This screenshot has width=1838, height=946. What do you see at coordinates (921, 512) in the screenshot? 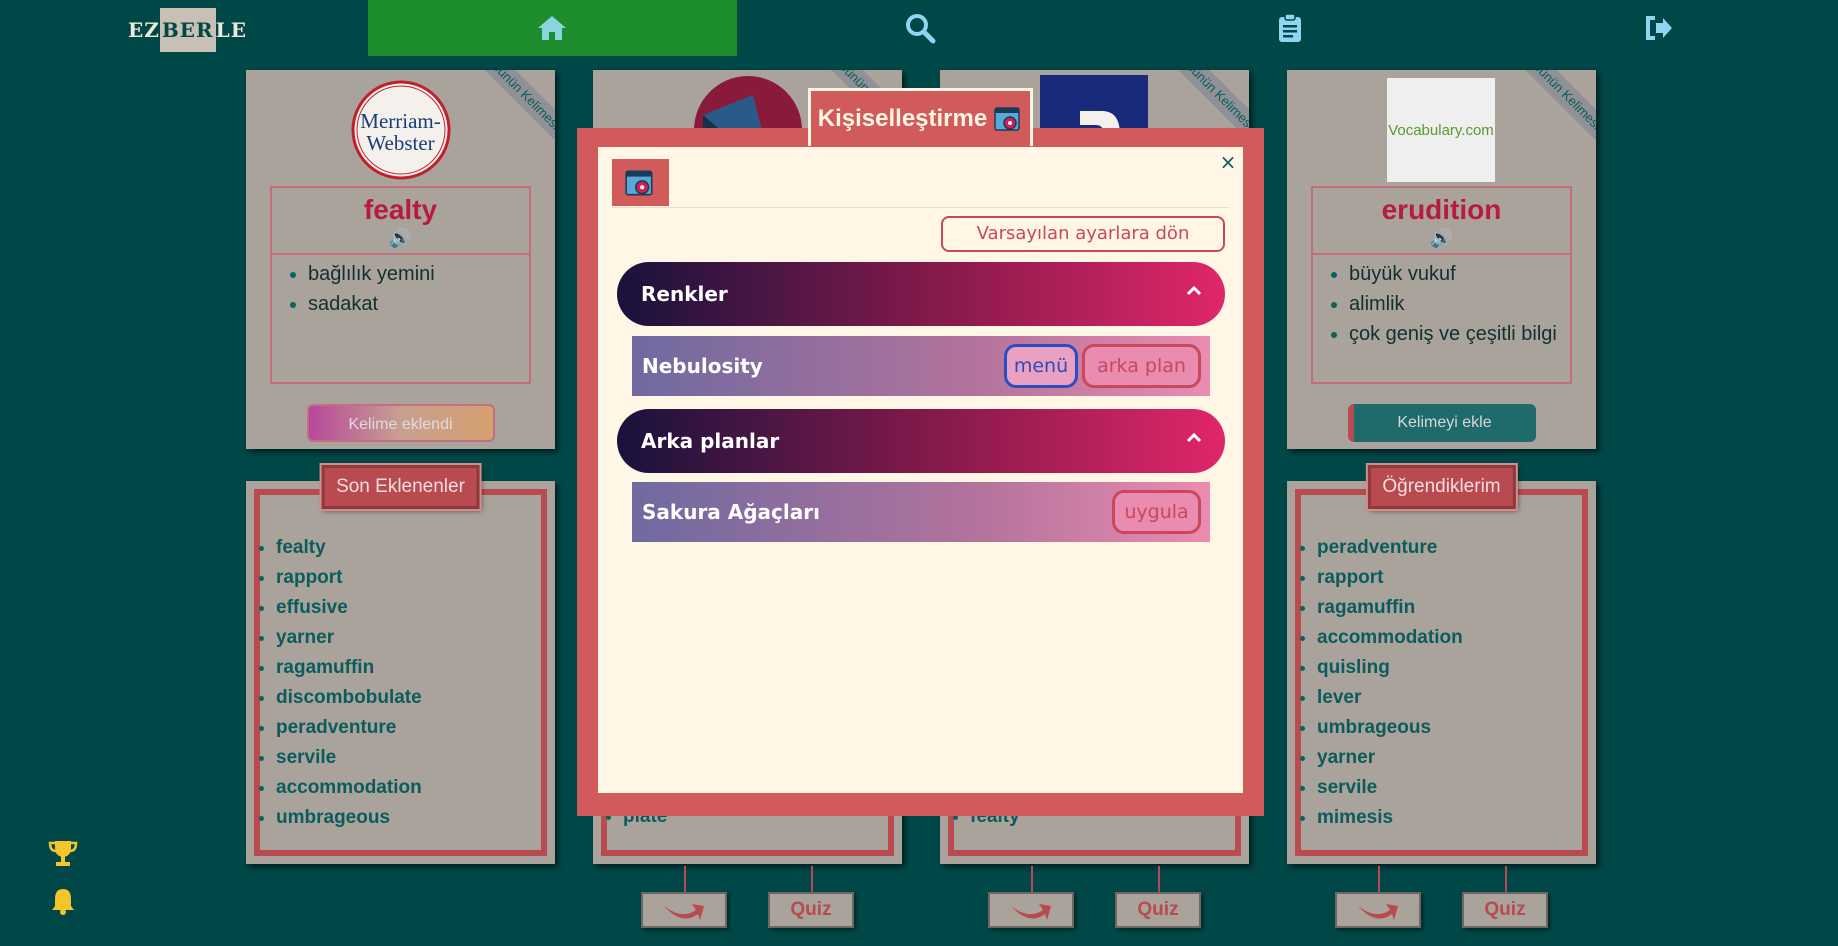
I see `background-row: Sakura Ağaçları uygula` at bounding box center [921, 512].